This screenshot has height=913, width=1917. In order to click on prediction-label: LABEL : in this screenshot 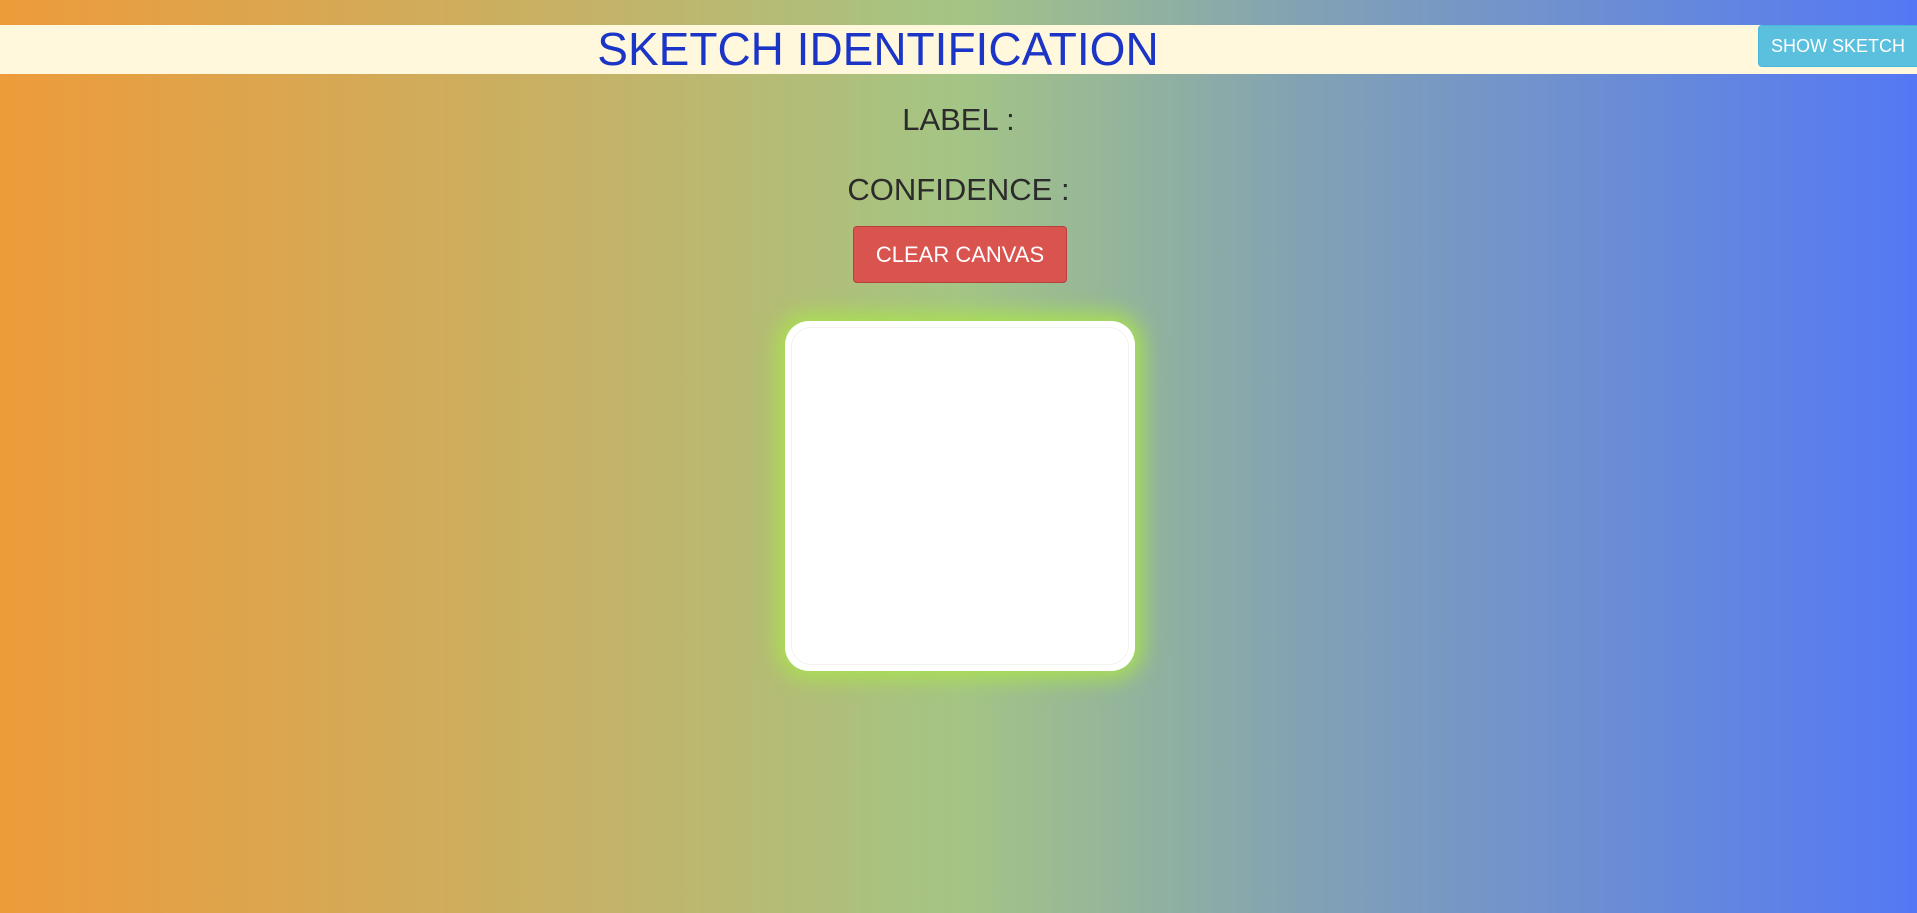, I will do `click(958, 119)`.